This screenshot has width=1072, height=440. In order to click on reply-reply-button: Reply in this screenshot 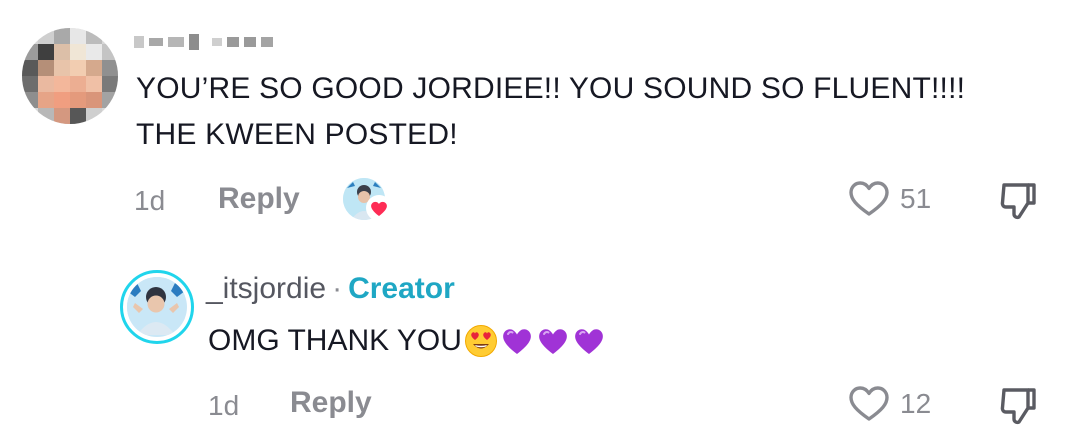, I will do `click(331, 403)`.